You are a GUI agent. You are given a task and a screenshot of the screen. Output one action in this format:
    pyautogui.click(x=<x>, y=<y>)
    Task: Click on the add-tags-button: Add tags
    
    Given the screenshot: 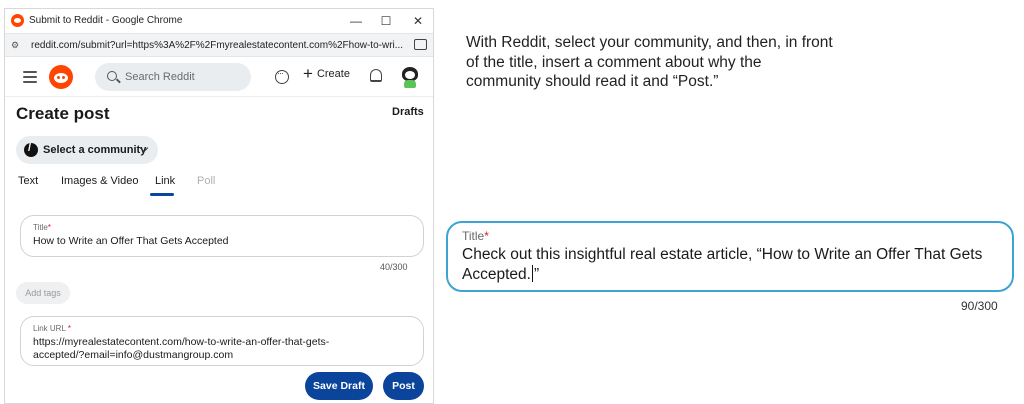 What is the action you would take?
    pyautogui.click(x=43, y=293)
    